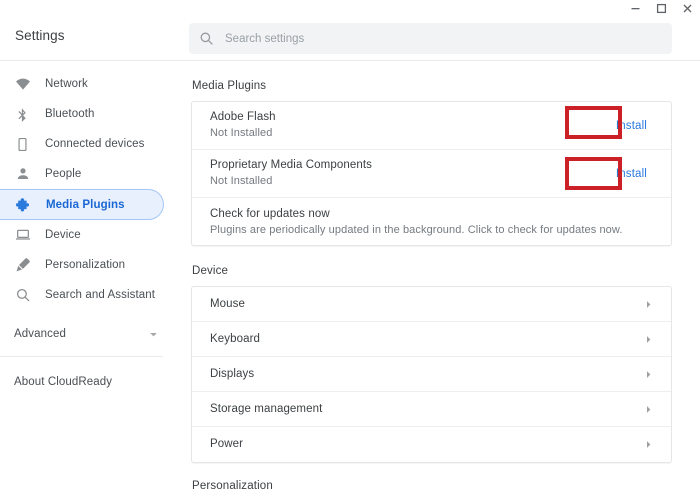 Image resolution: width=700 pixels, height=500 pixels. I want to click on section-title-device: Device, so click(210, 271).